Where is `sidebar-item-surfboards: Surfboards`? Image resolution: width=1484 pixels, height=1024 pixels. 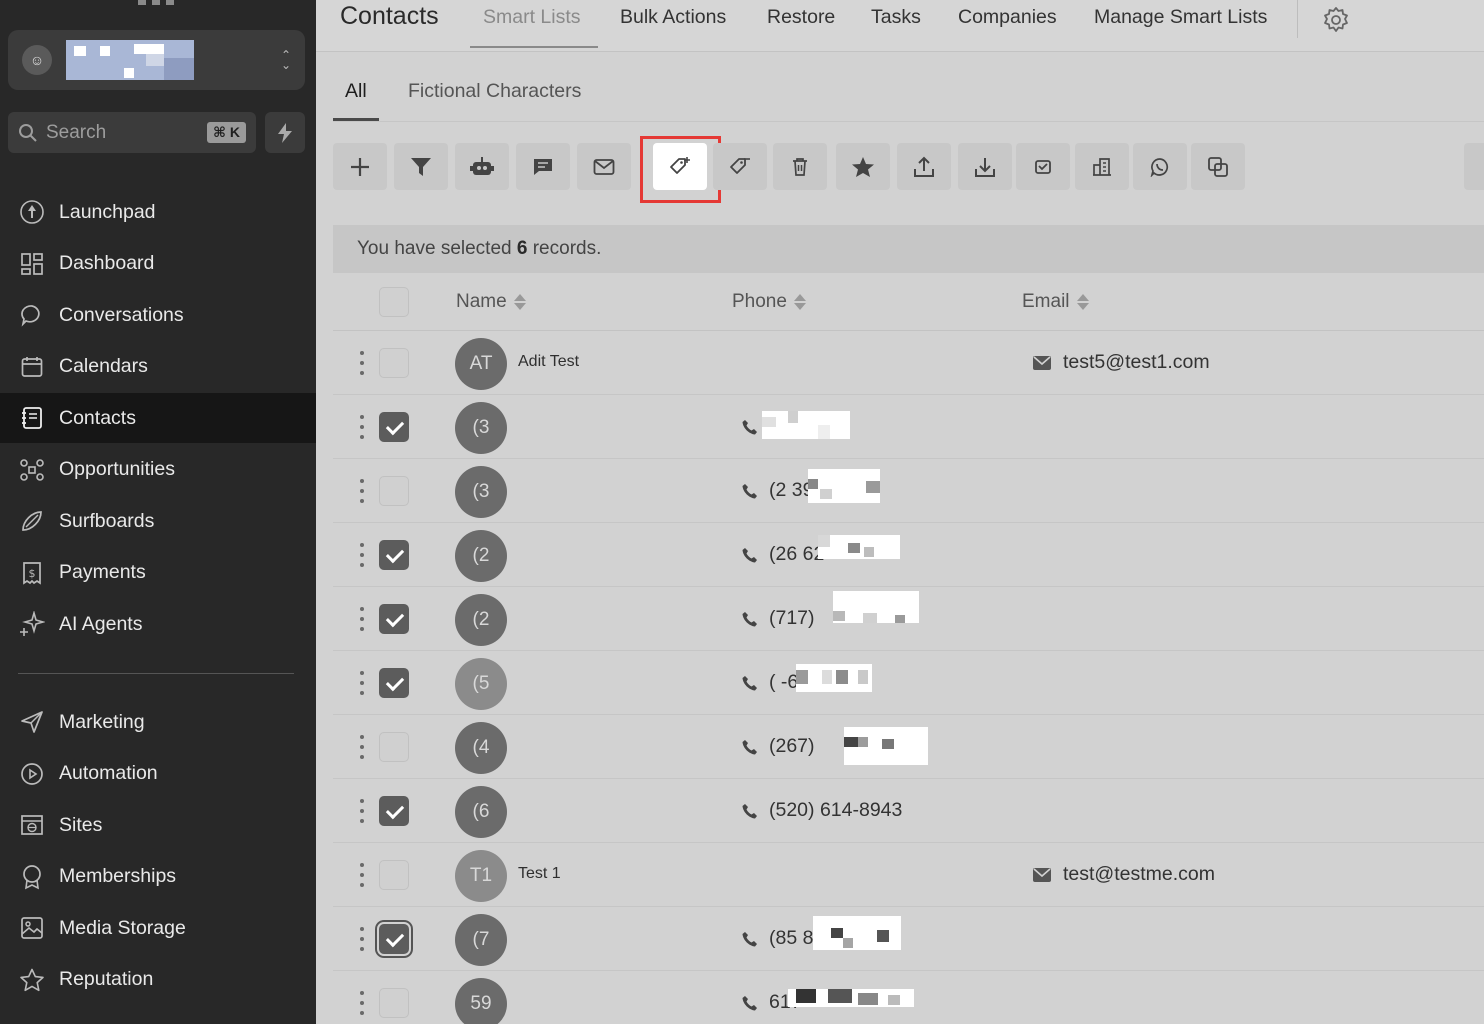
sidebar-item-surfboards: Surfboards is located at coordinates (158, 521).